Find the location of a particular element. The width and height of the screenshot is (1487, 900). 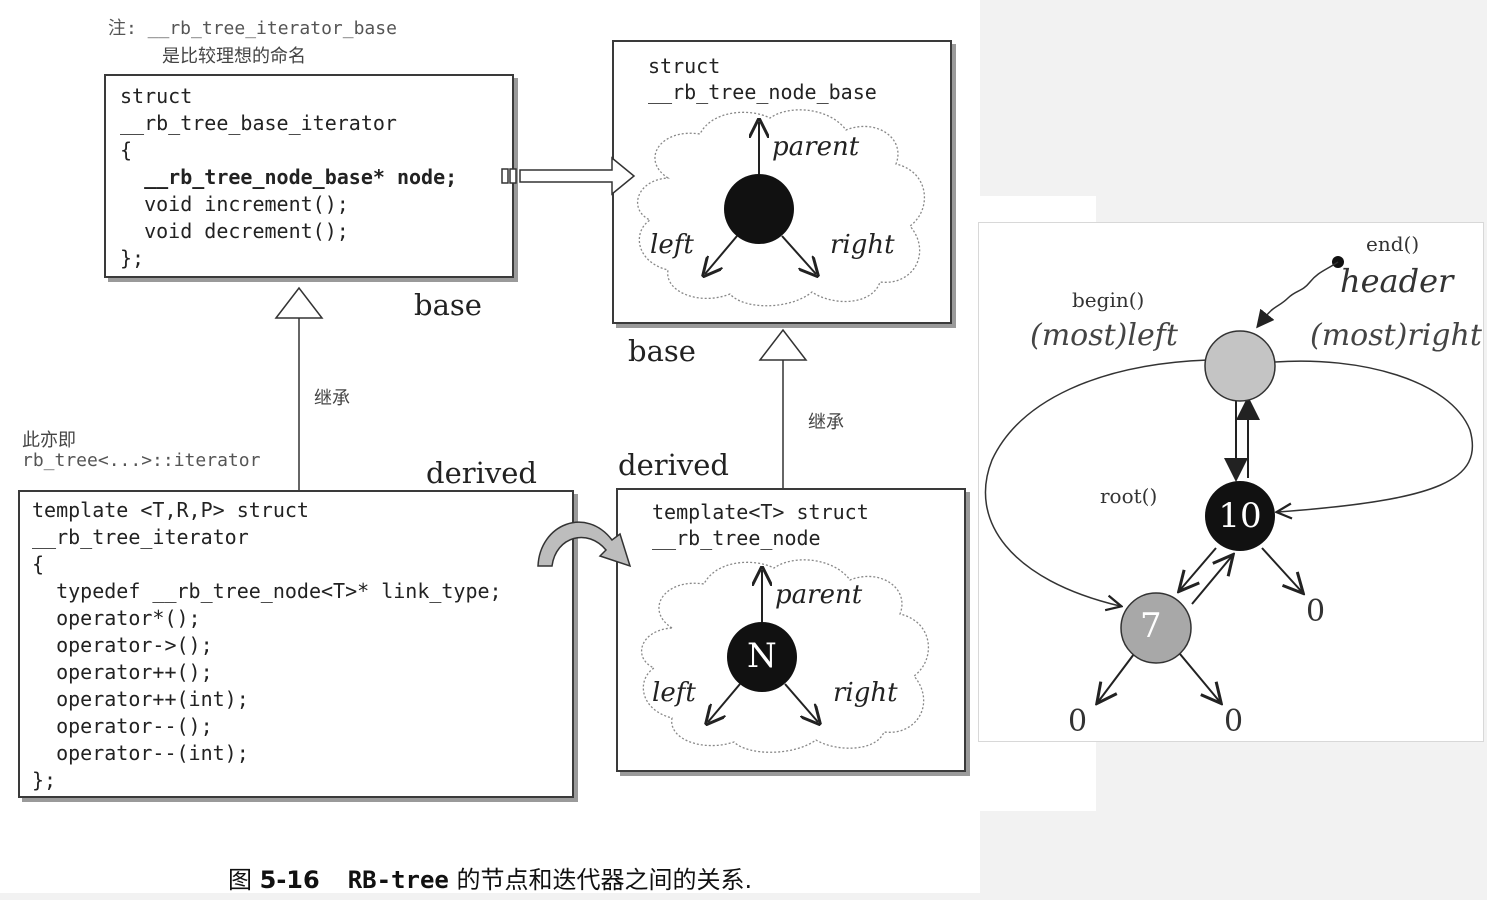

null-label-root-right: 0 is located at coordinates (1316, 611).